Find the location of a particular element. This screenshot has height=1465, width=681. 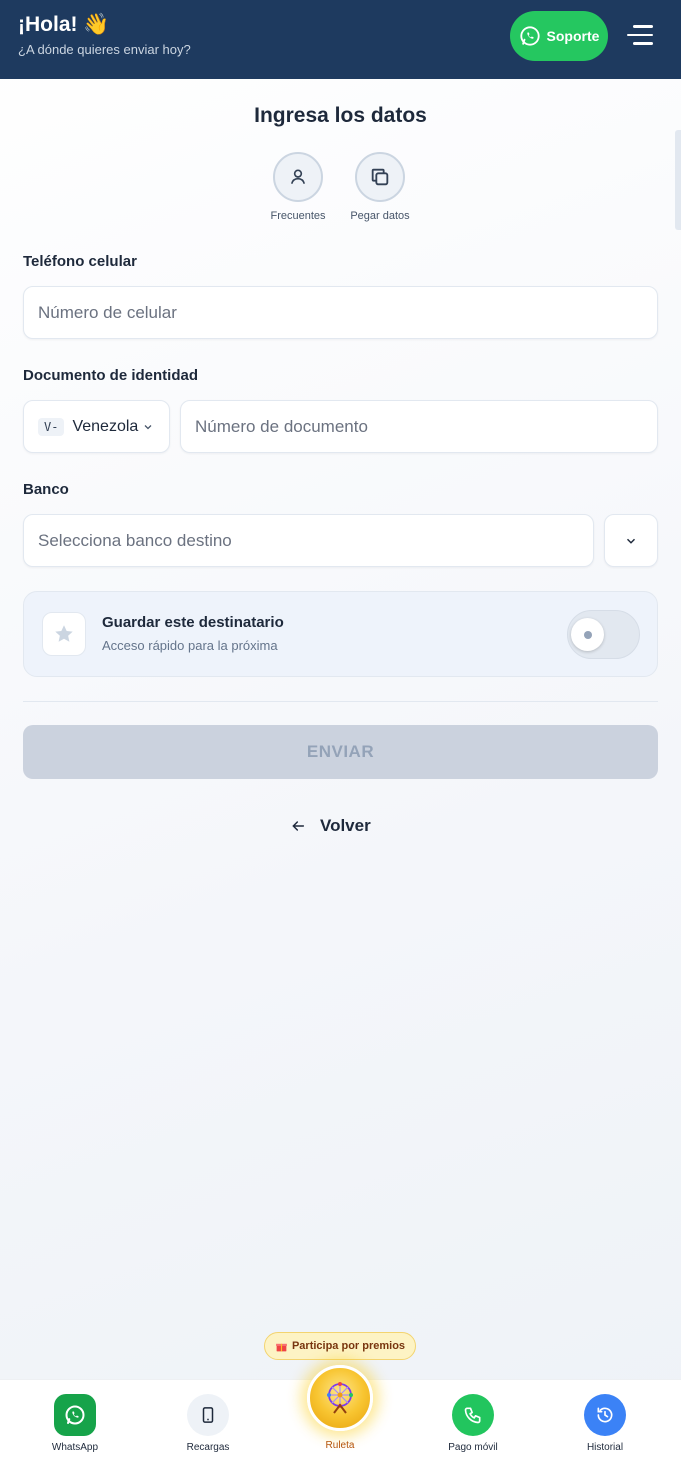

nav-pago-movil: Pago móvil is located at coordinates (473, 1423).